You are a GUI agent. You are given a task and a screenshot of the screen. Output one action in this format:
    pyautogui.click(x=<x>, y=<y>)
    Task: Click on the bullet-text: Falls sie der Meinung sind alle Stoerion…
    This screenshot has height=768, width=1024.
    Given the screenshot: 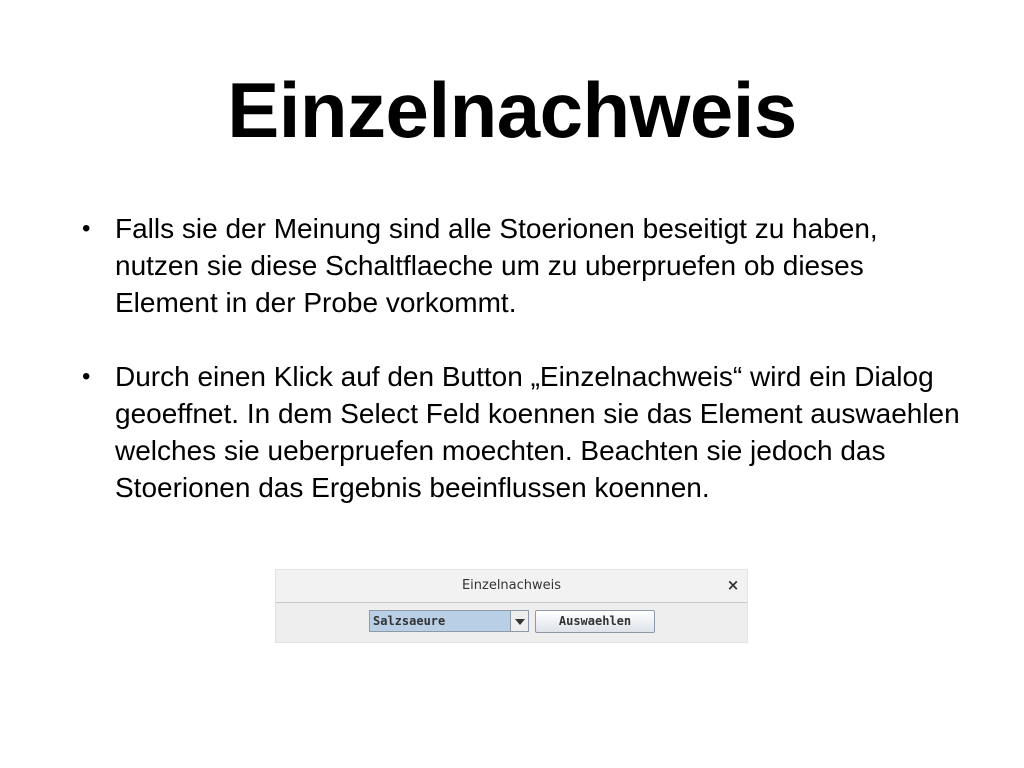 What is the action you would take?
    pyautogui.click(x=496, y=265)
    